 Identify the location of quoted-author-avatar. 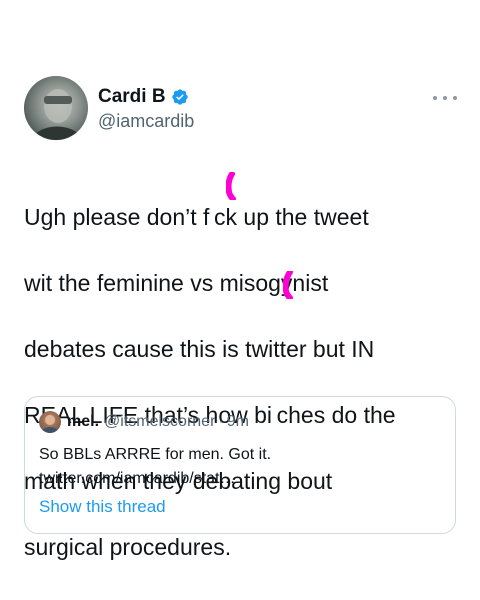
(50, 422).